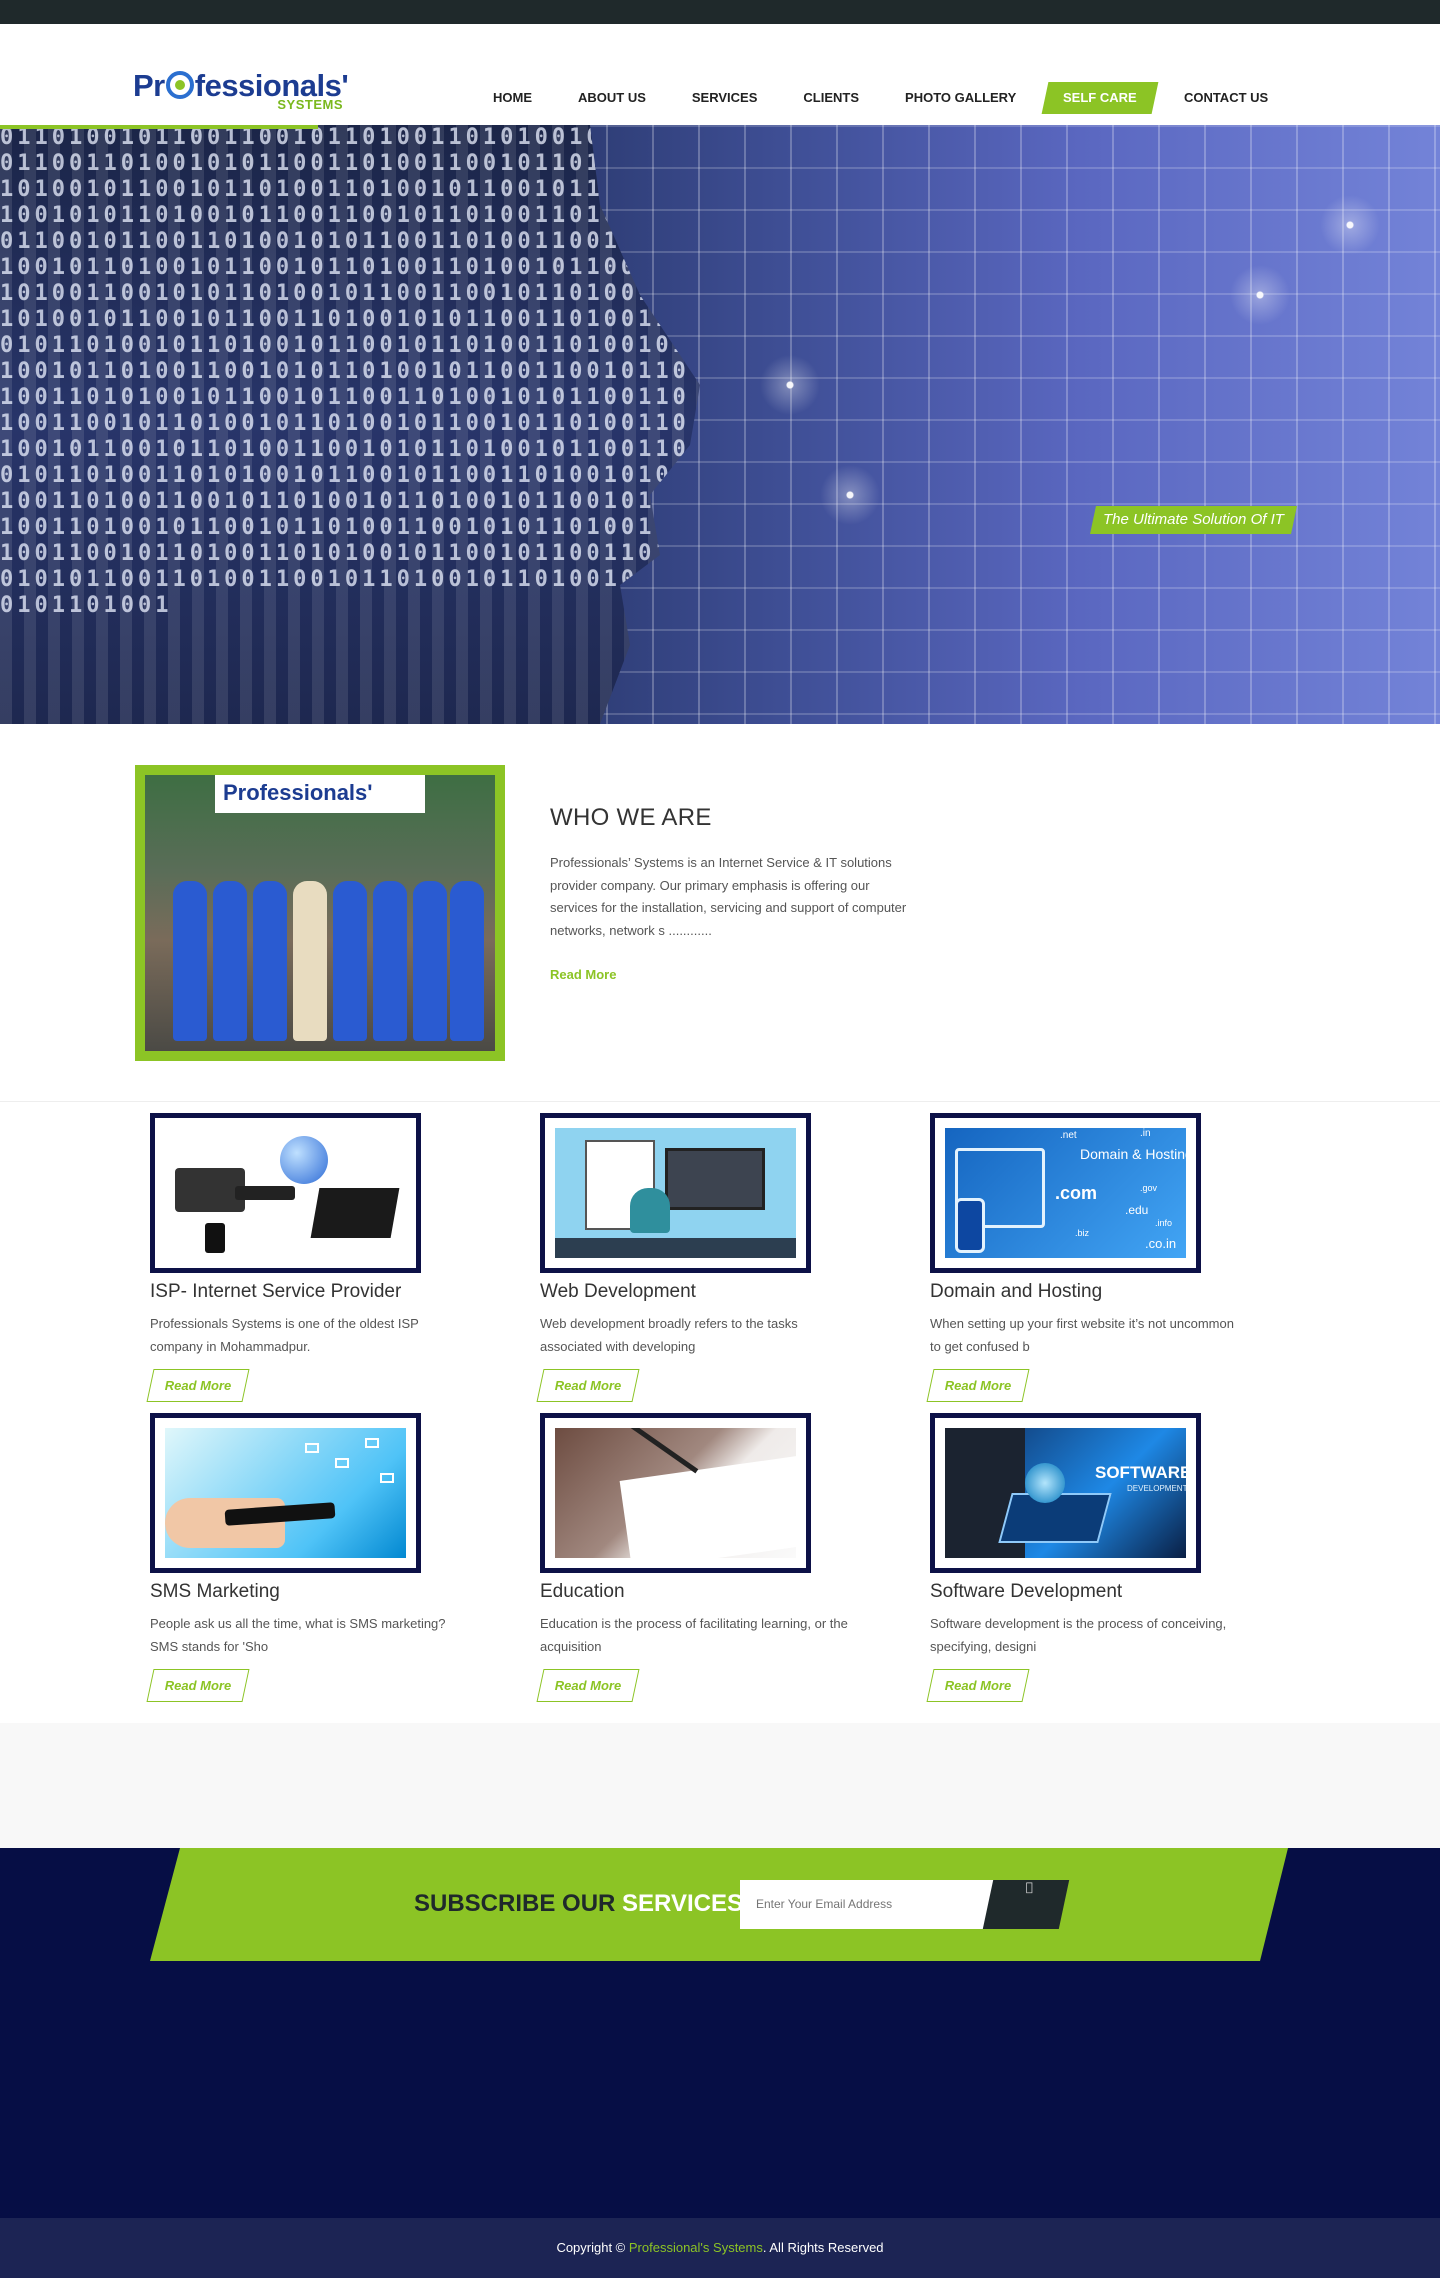 The height and width of the screenshot is (2278, 1440). I want to click on email-input, so click(868, 1904).